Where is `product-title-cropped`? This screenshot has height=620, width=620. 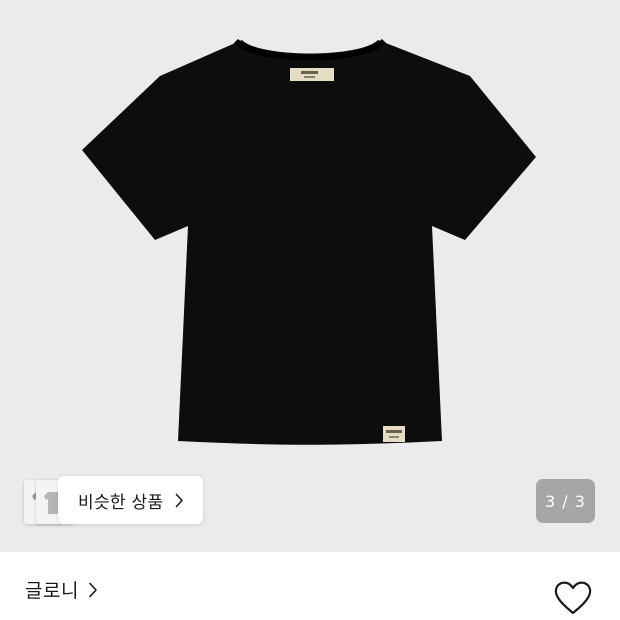 product-title-cropped is located at coordinates (125, 617).